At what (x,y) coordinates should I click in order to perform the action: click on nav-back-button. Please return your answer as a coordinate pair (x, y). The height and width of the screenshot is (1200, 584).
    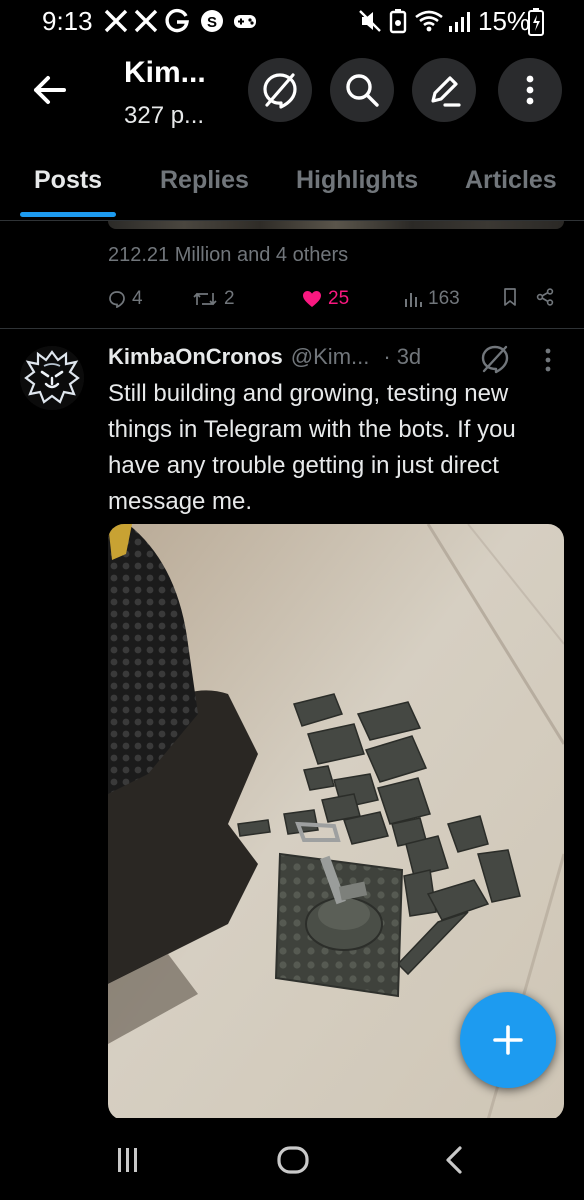
    Looking at the image, I should click on (455, 1160).